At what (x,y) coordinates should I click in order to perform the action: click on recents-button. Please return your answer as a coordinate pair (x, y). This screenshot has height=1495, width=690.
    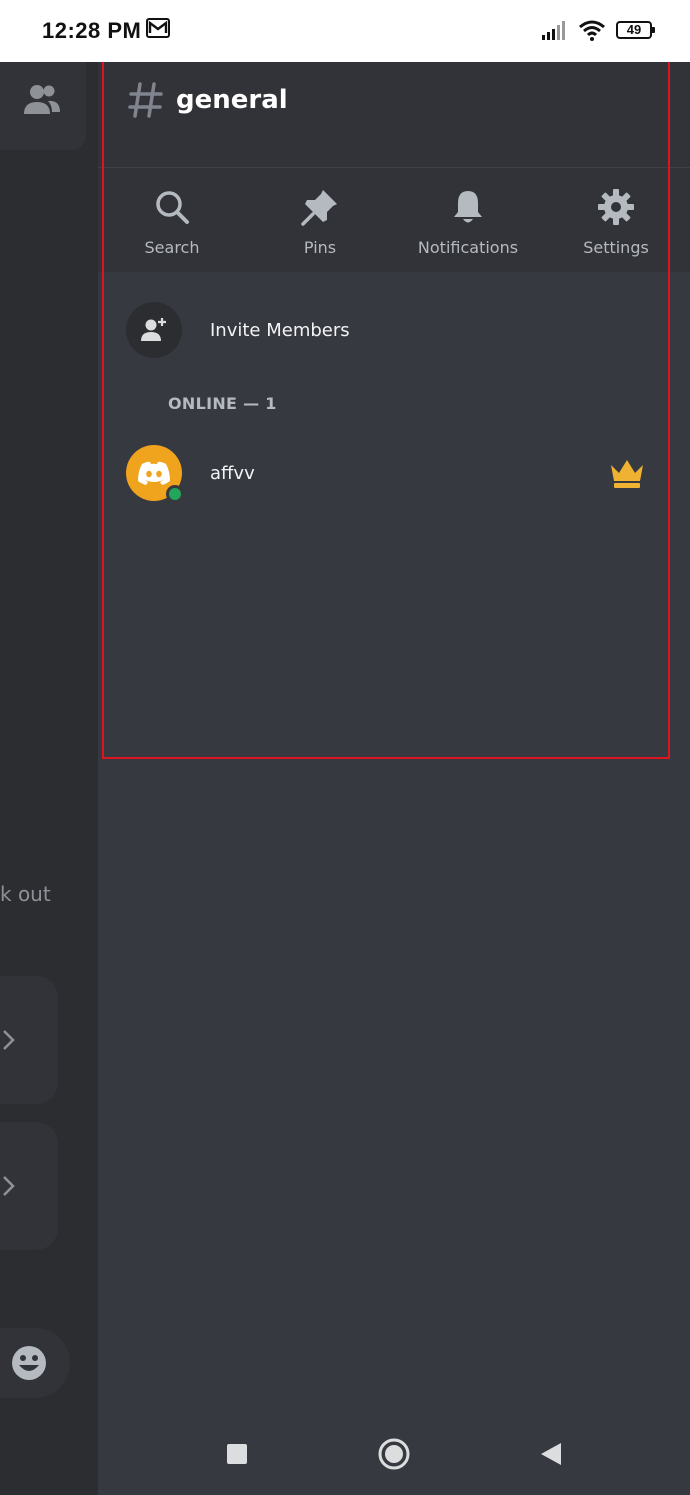
    Looking at the image, I should click on (237, 1454).